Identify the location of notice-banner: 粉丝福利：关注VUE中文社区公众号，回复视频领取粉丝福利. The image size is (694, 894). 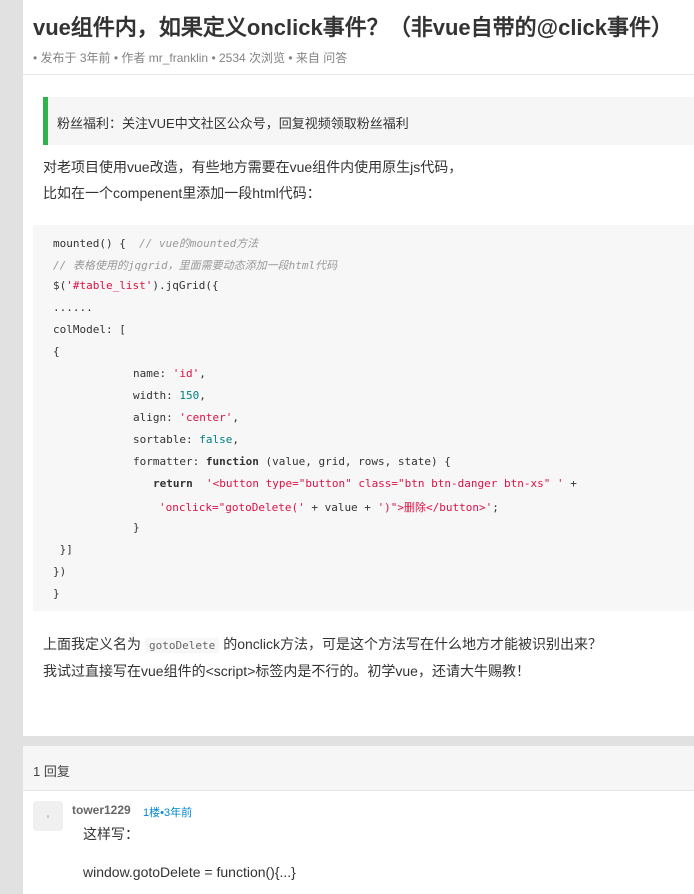
(368, 121).